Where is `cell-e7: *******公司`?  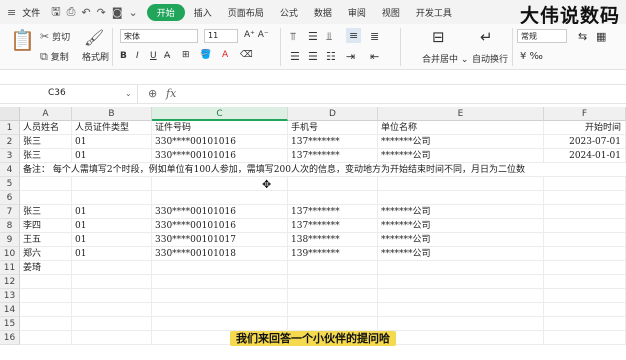
cell-e7: *******公司 is located at coordinates (461, 212).